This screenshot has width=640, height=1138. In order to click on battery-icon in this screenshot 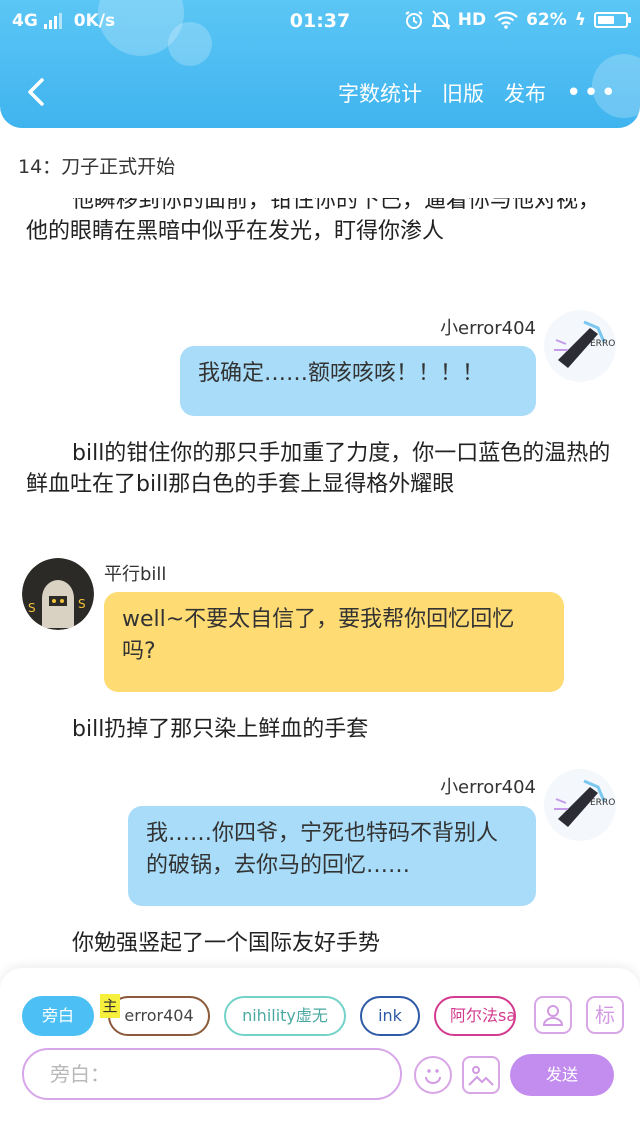, I will do `click(612, 20)`.